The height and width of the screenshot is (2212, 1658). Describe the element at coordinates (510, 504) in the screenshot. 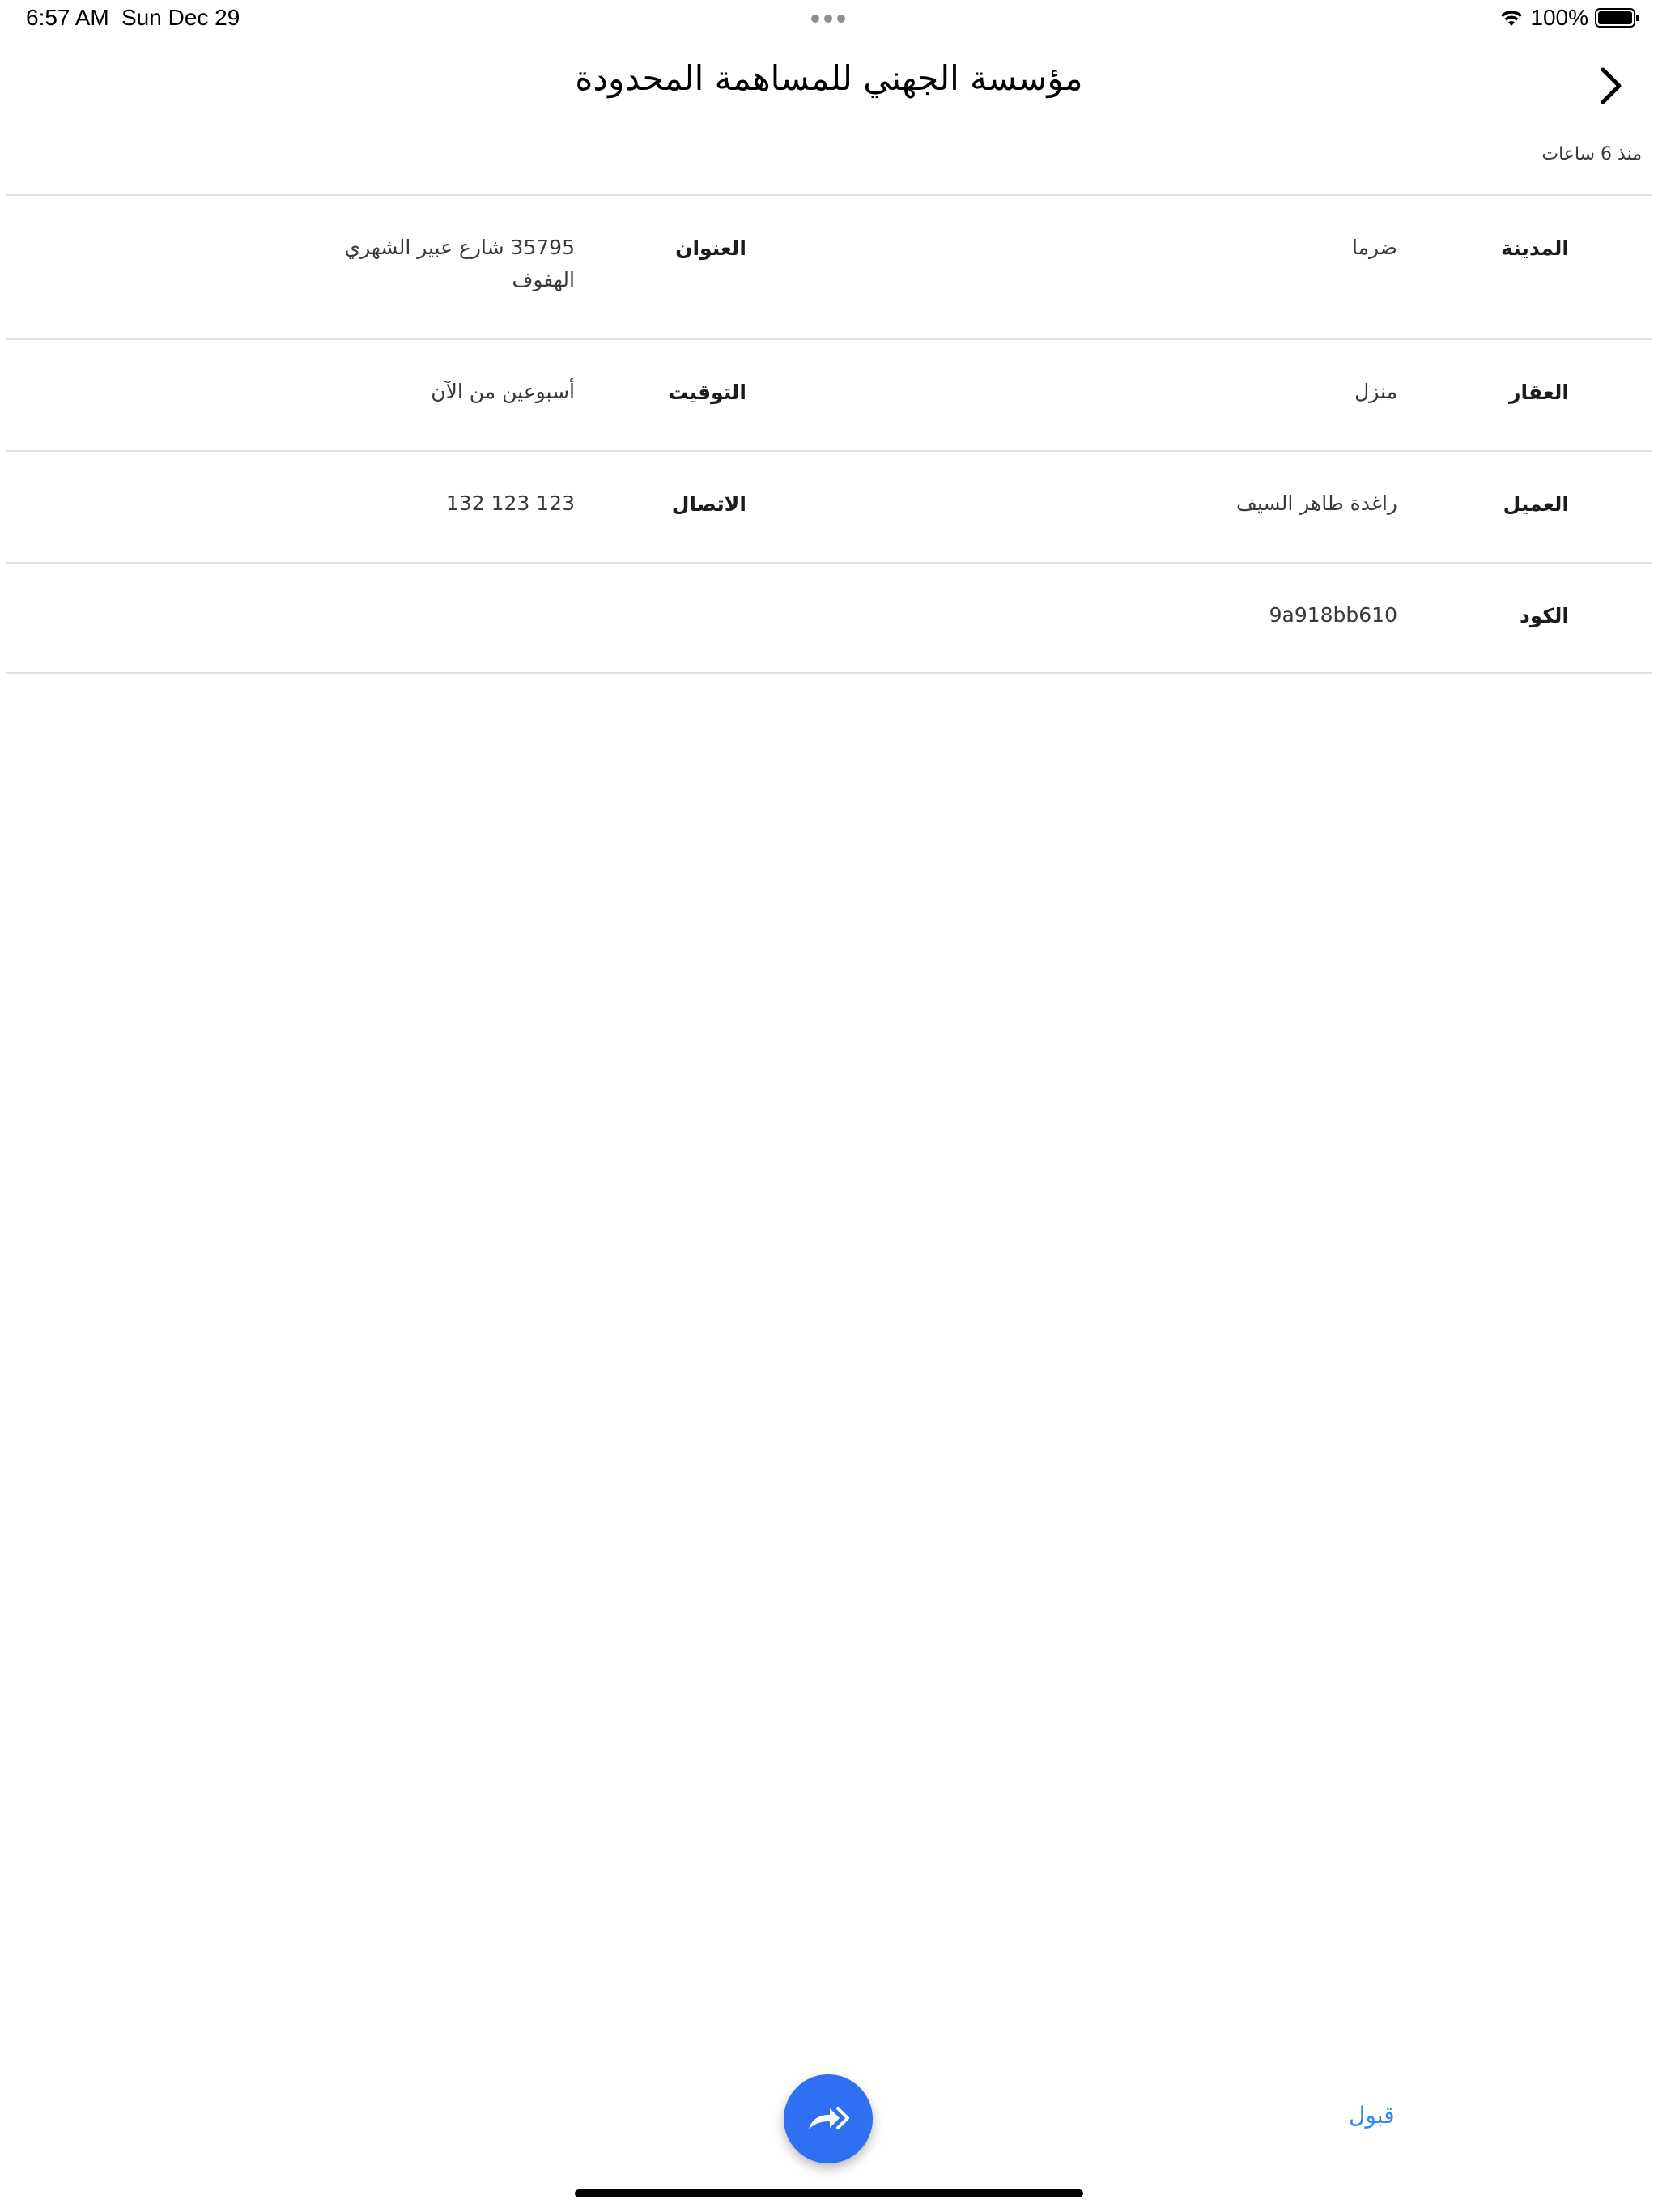

I see `contact-value: 132 123 123` at that location.